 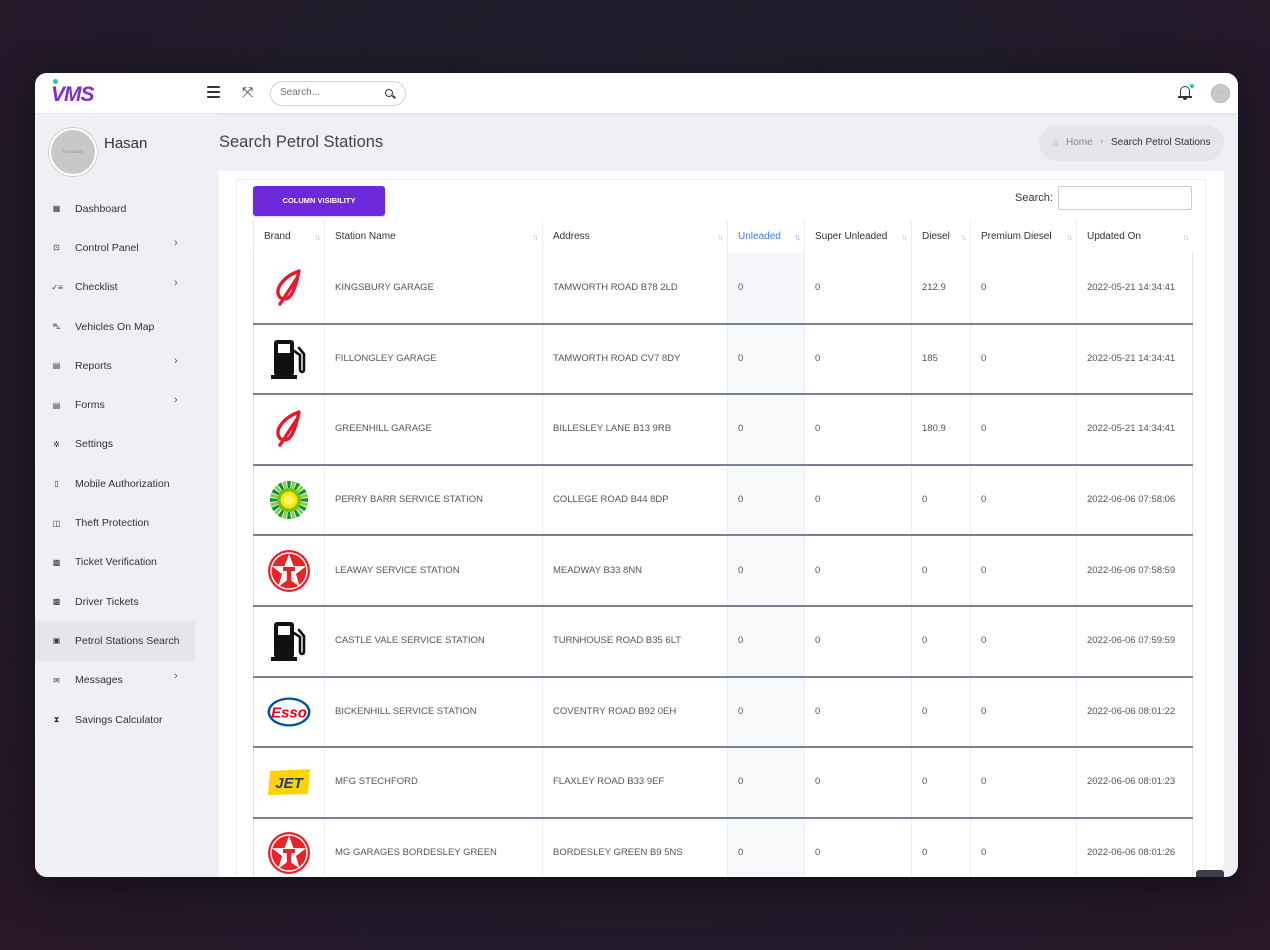 What do you see at coordinates (119, 719) in the screenshot?
I see `sidebar-item-label: Savings Calculator` at bounding box center [119, 719].